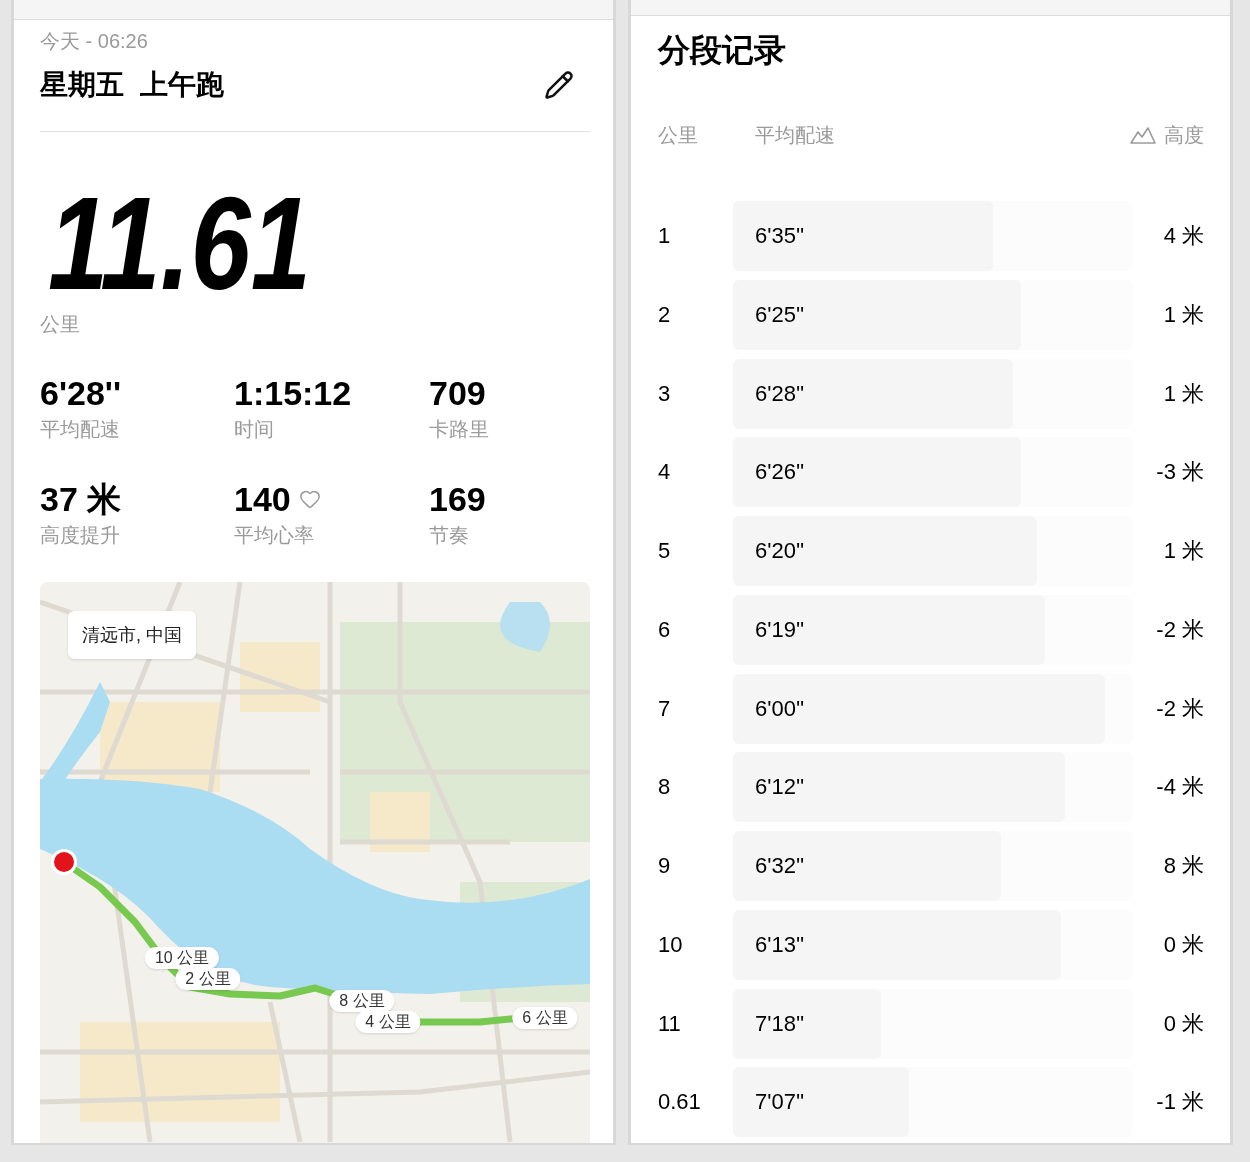  I want to click on lake, so click(525, 627).